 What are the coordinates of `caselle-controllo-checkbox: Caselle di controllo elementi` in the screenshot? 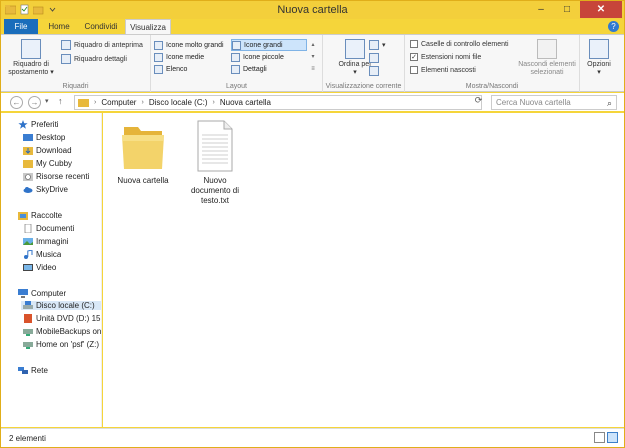 It's located at (459, 44).